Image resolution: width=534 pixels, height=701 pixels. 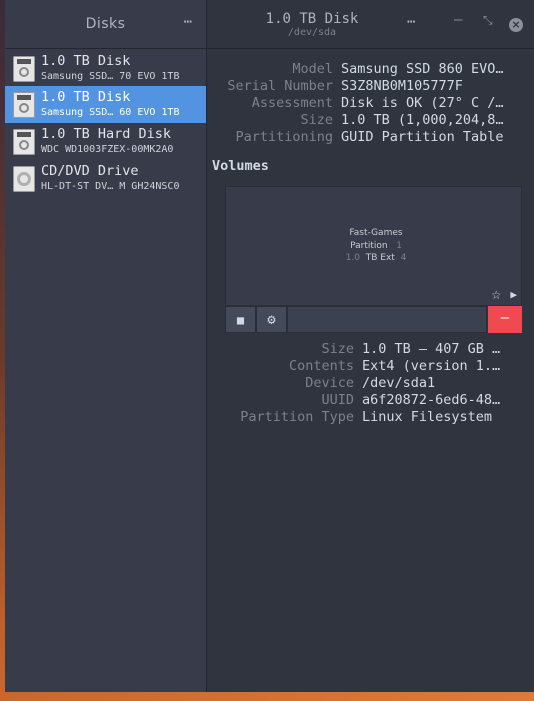 What do you see at coordinates (376, 233) in the screenshot?
I see `partition-name: Fast-Games` at bounding box center [376, 233].